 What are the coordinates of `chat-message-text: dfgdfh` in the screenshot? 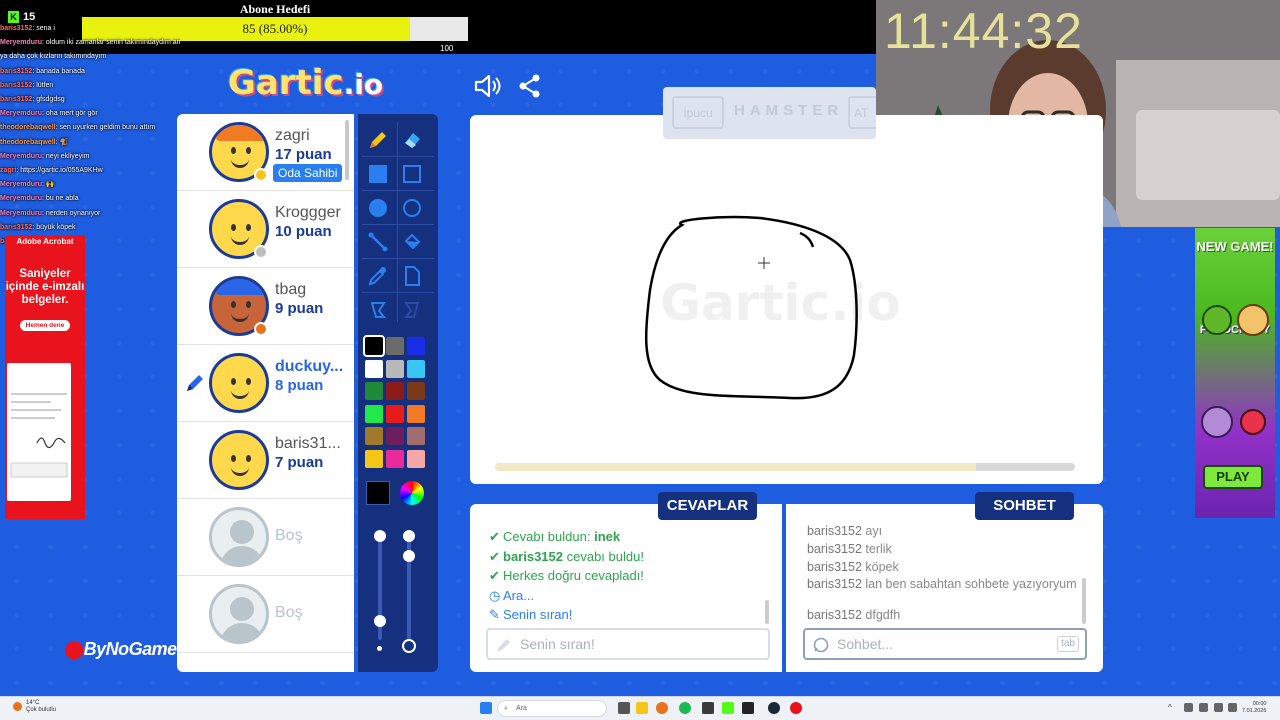 It's located at (883, 615).